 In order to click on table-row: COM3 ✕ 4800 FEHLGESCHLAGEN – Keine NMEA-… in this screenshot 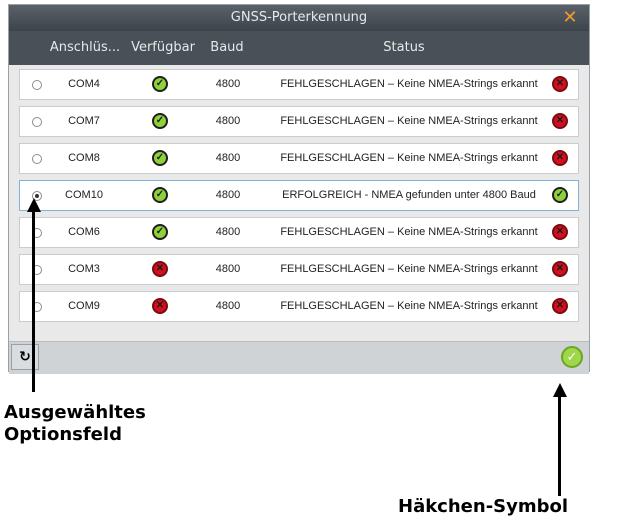, I will do `click(299, 269)`.